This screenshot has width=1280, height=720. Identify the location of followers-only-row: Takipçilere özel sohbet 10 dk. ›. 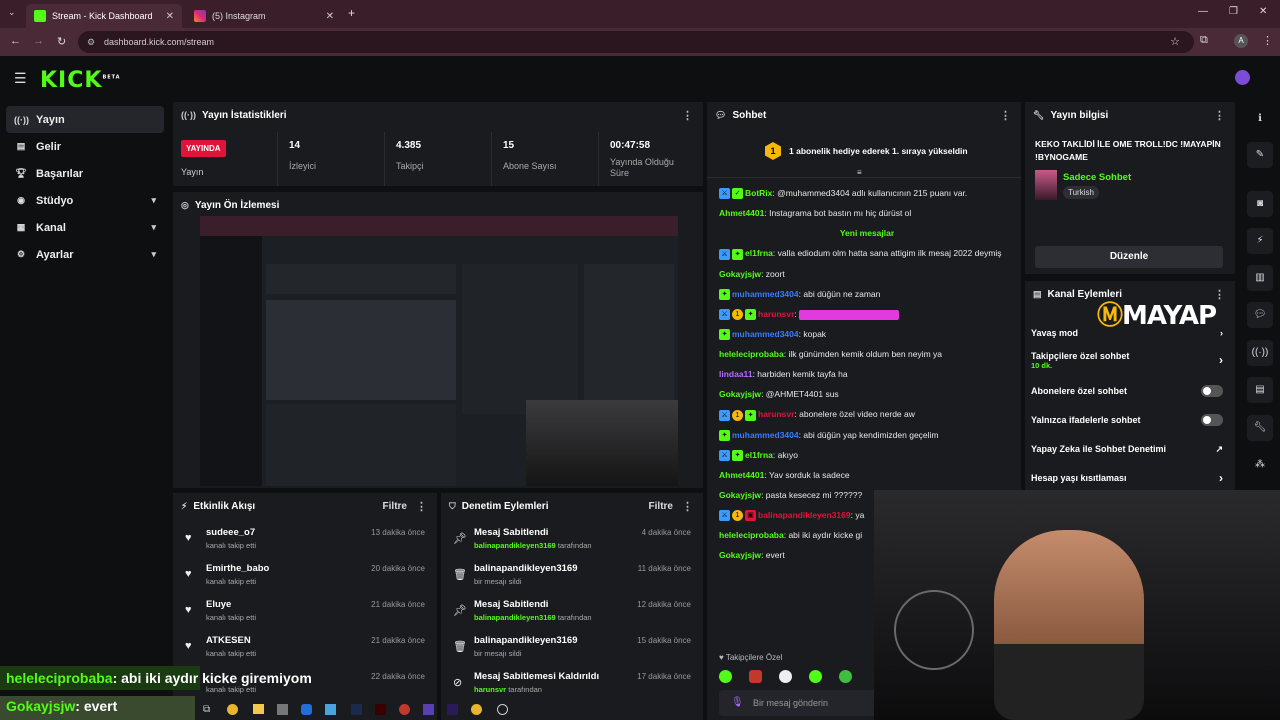
(1133, 361).